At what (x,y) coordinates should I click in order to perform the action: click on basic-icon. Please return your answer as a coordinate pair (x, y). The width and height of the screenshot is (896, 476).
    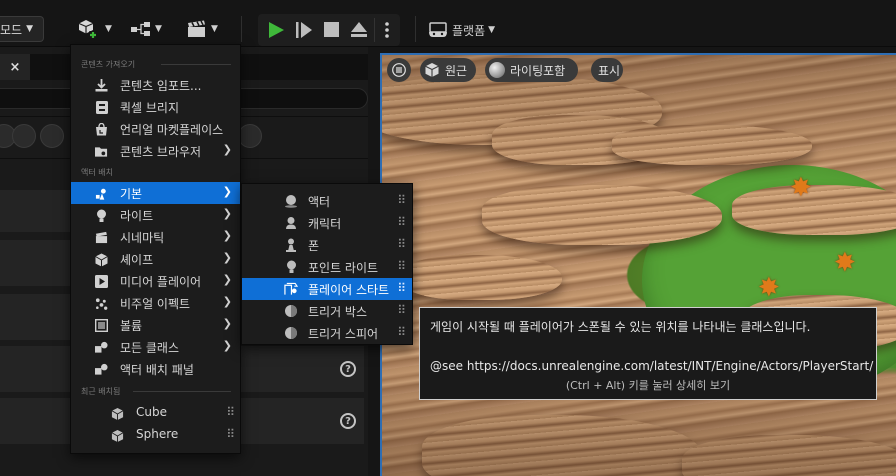
    Looking at the image, I should click on (101, 193).